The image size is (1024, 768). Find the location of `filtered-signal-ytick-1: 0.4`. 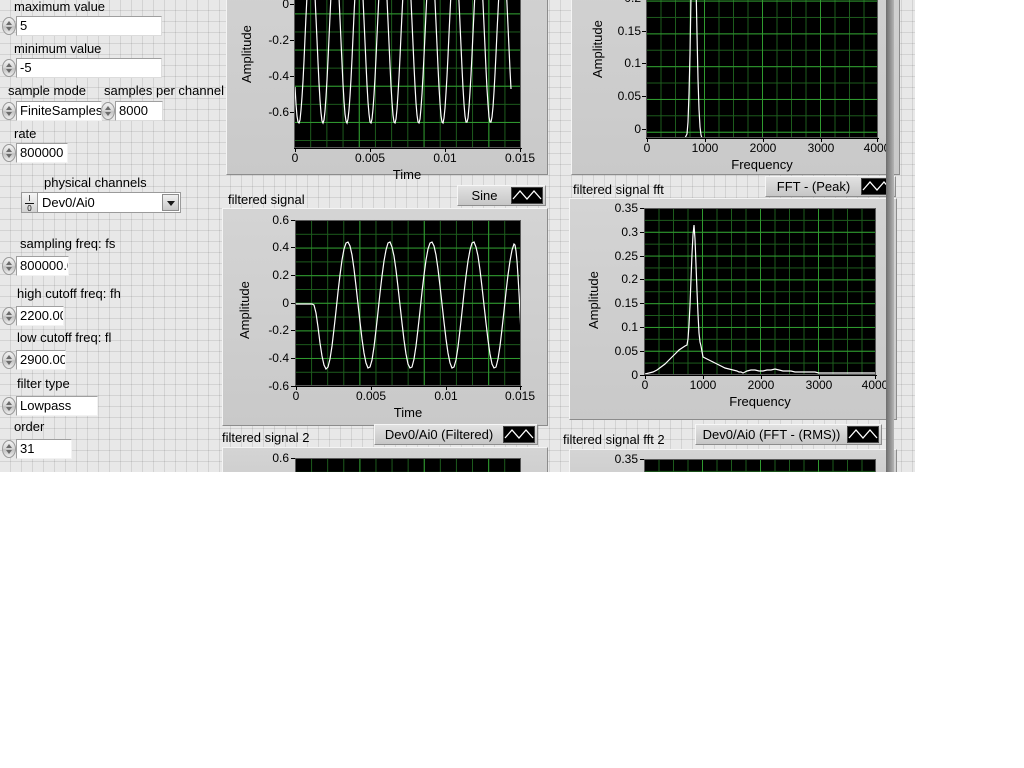

filtered-signal-ytick-1: 0.4 is located at coordinates (280, 247).